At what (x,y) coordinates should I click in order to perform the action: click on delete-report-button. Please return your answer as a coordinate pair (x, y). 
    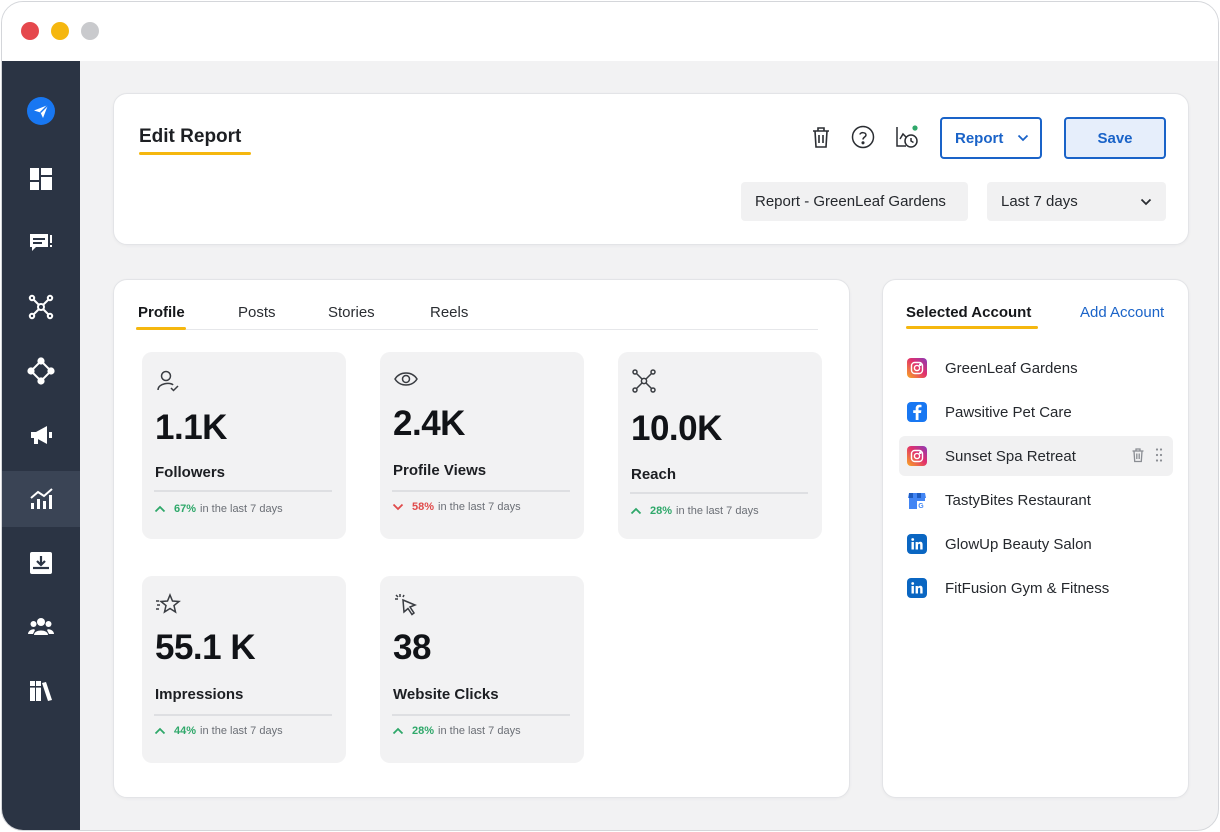
    Looking at the image, I should click on (821, 137).